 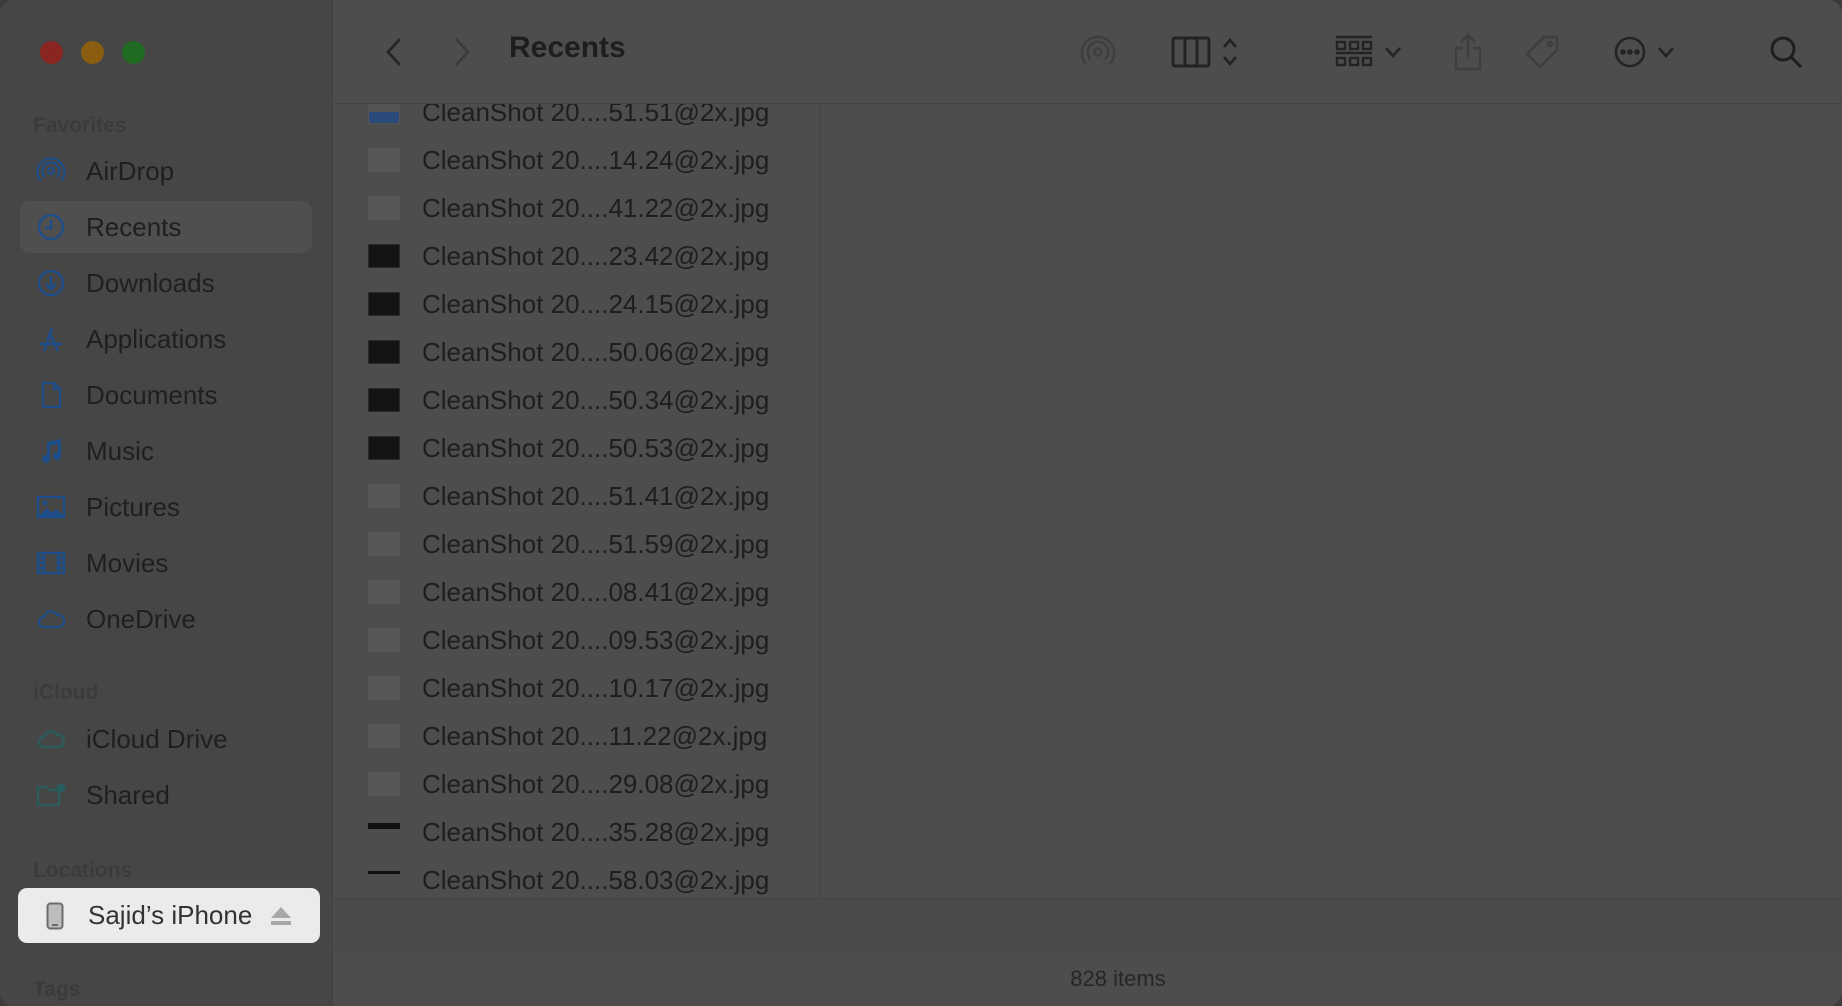 I want to click on sidebar-item-airdrop: AirDrop, so click(x=166, y=171).